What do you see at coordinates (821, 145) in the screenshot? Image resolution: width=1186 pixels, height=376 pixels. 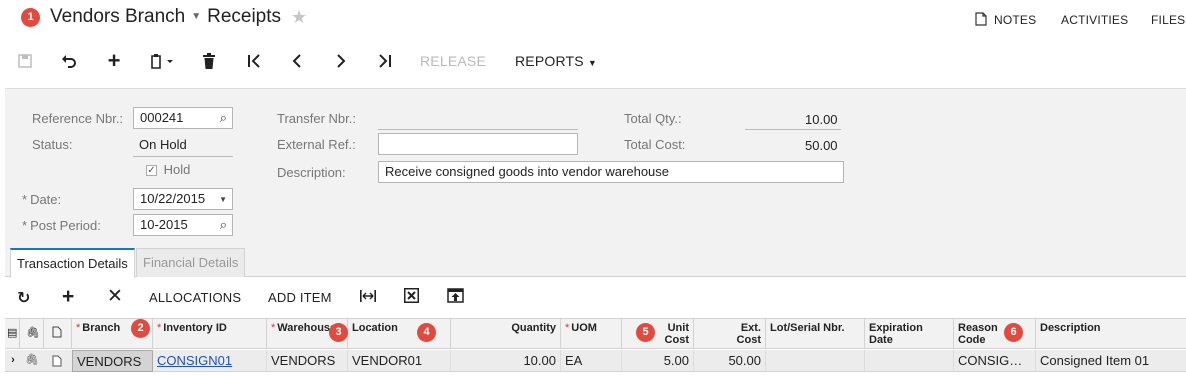 I see `total-cost-value: 50.00` at bounding box center [821, 145].